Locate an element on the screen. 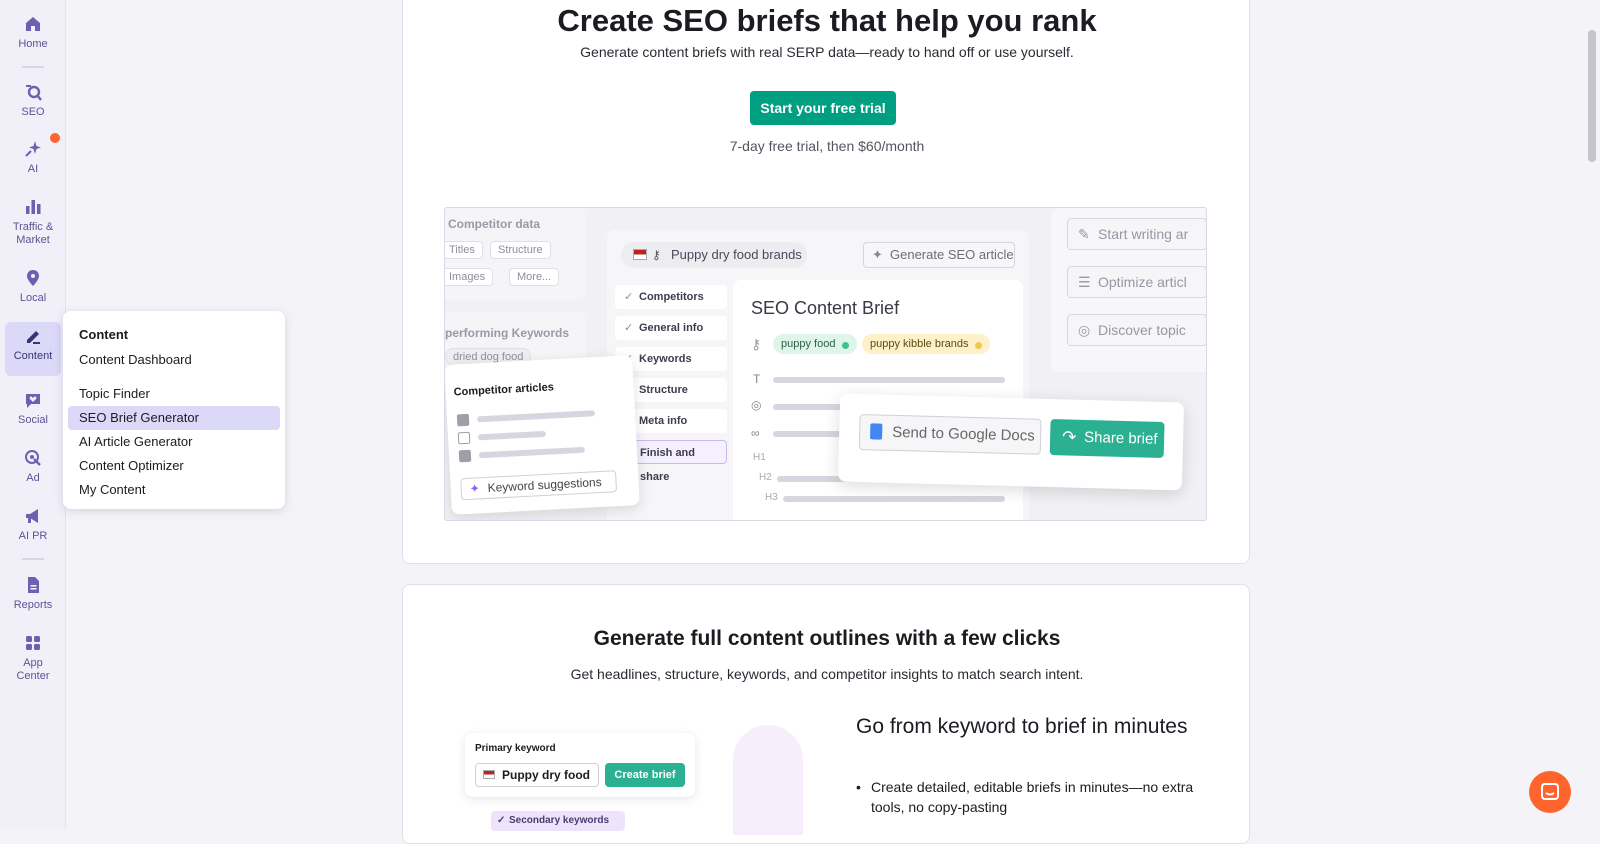  discover-topics-button: ◎ Discover topic is located at coordinates (1136, 330).